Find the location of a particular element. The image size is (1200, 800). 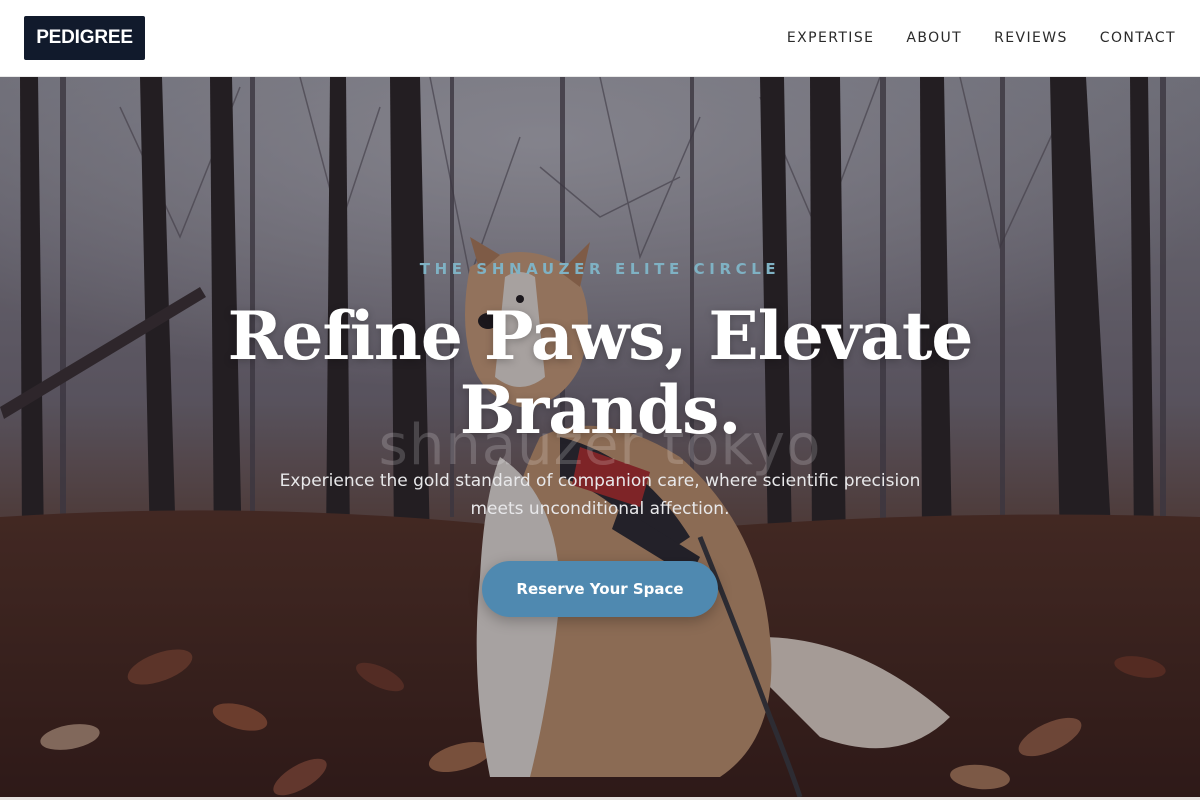

reserve-space-button: Reserve Your Space is located at coordinates (600, 589).